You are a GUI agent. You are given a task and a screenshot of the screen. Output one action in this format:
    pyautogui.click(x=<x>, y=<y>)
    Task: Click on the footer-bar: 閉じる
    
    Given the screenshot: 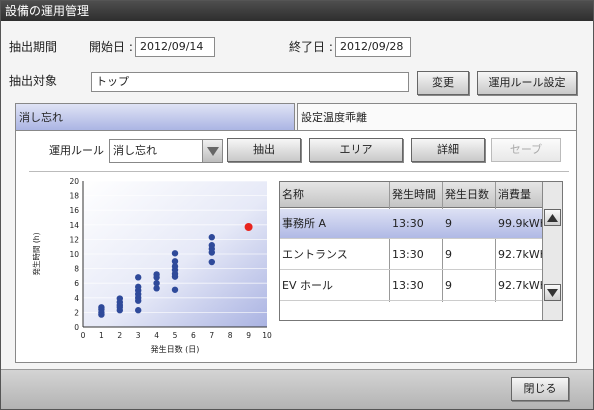 What is the action you would take?
    pyautogui.click(x=297, y=389)
    